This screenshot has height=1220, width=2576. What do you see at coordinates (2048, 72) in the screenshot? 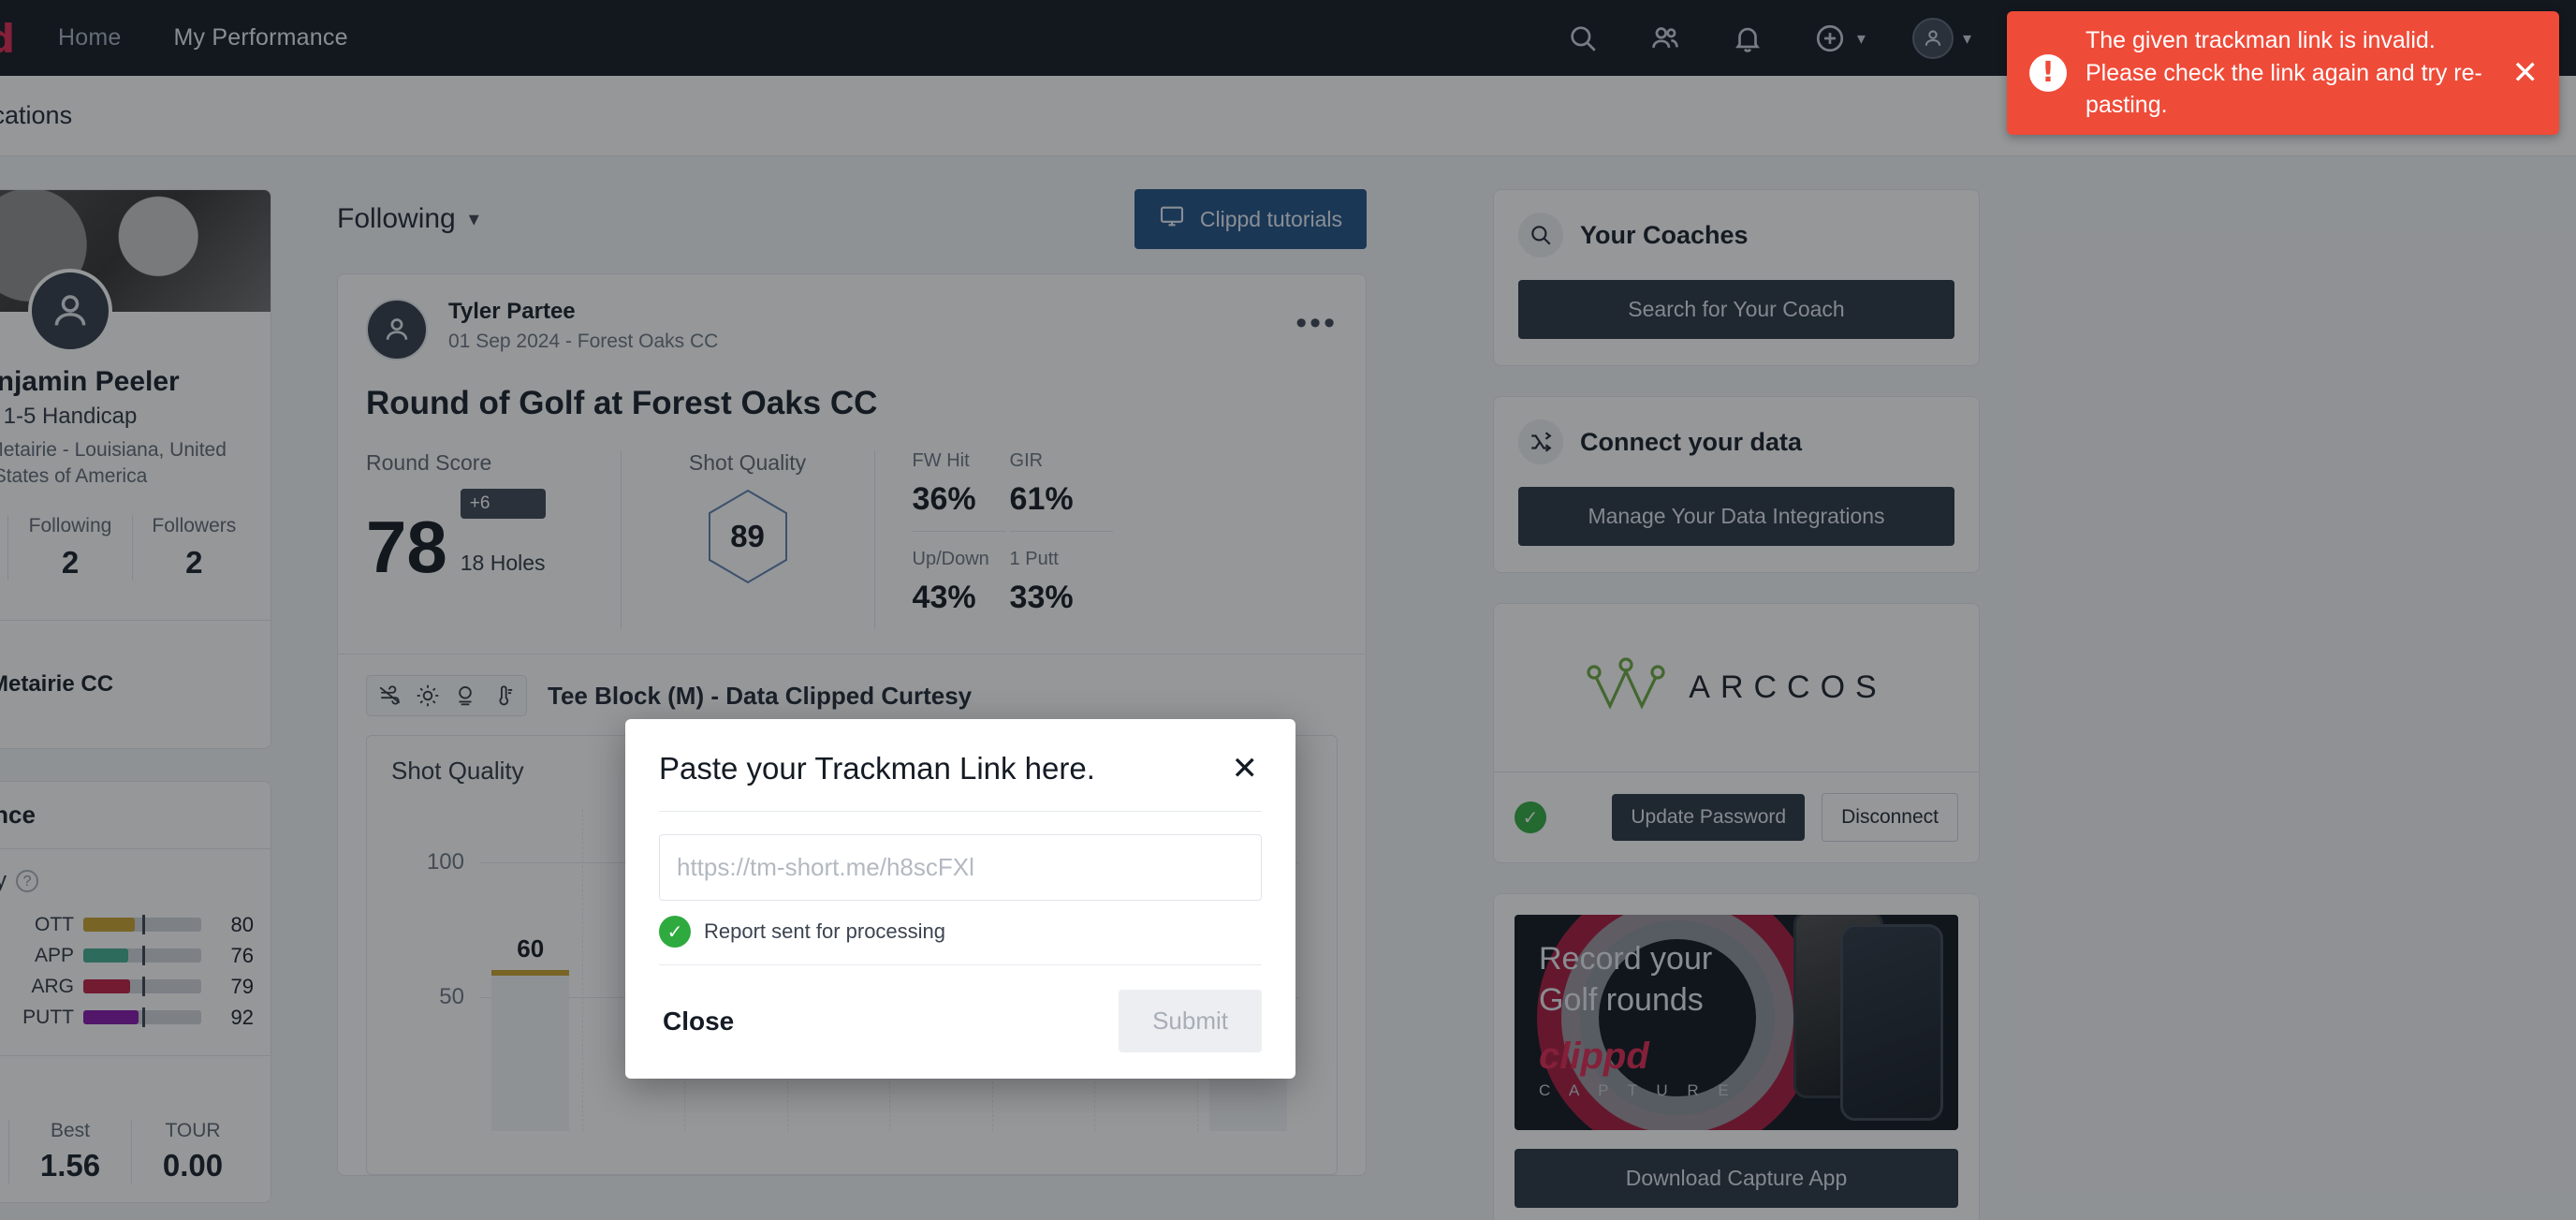
I see `alert-icon: !` at bounding box center [2048, 72].